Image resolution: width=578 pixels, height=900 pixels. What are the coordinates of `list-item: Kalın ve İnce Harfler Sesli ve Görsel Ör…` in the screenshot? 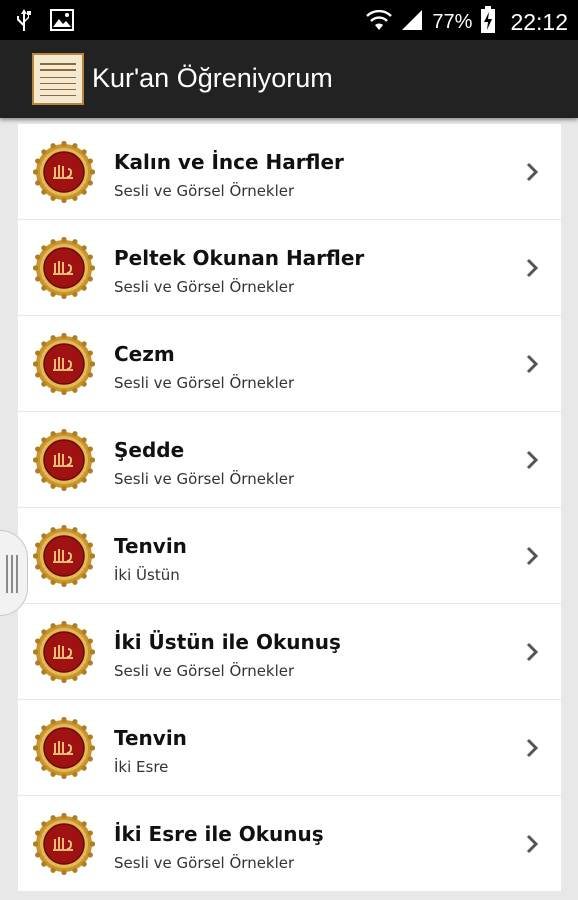 It's located at (289, 171).